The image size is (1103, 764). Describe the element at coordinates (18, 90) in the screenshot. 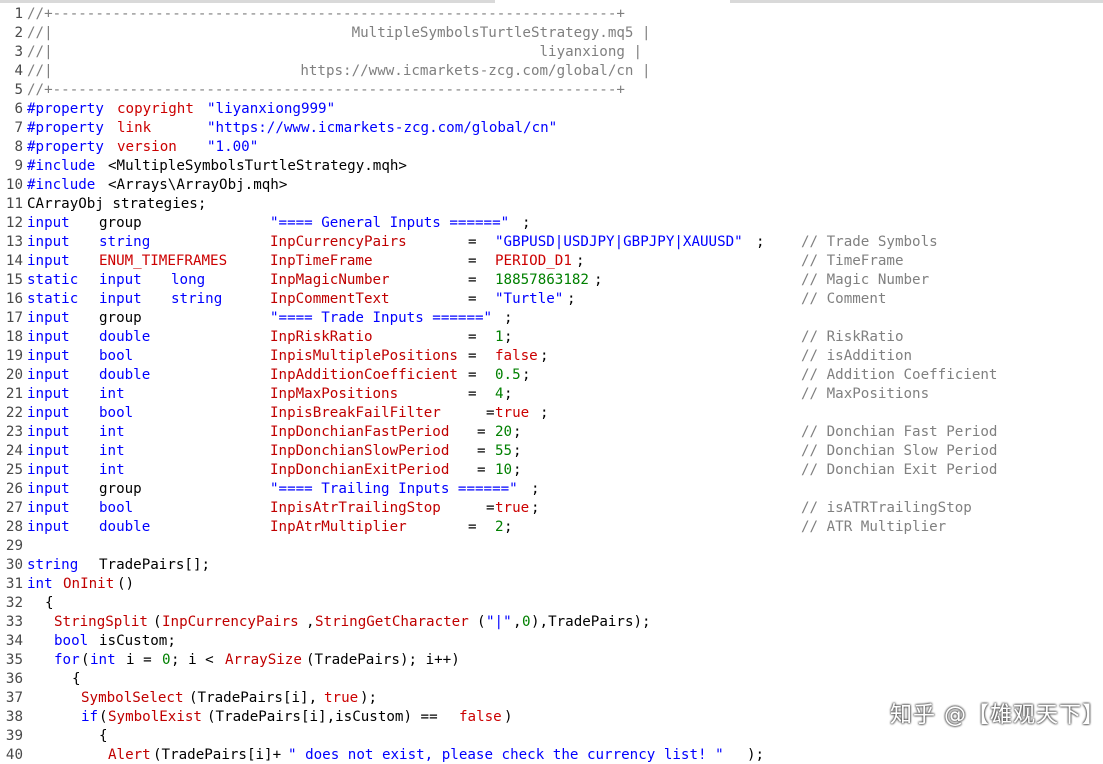

I see `line-number: 5` at that location.